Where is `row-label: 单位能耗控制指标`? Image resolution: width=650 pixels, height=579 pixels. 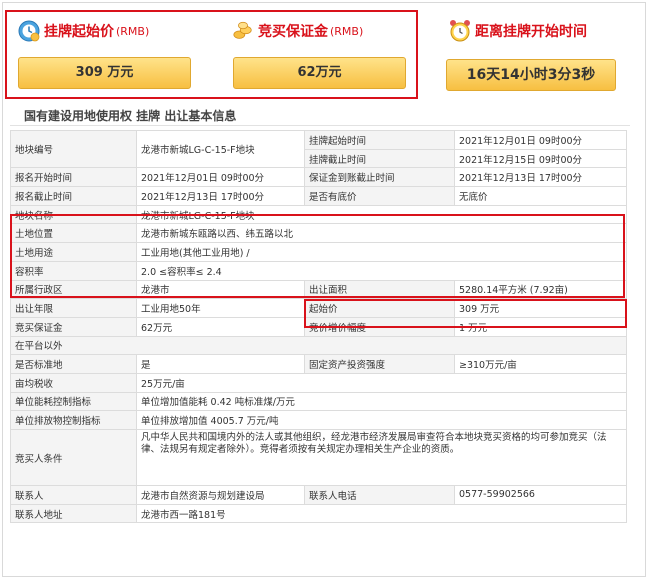 row-label: 单位能耗控制指标 is located at coordinates (73, 401).